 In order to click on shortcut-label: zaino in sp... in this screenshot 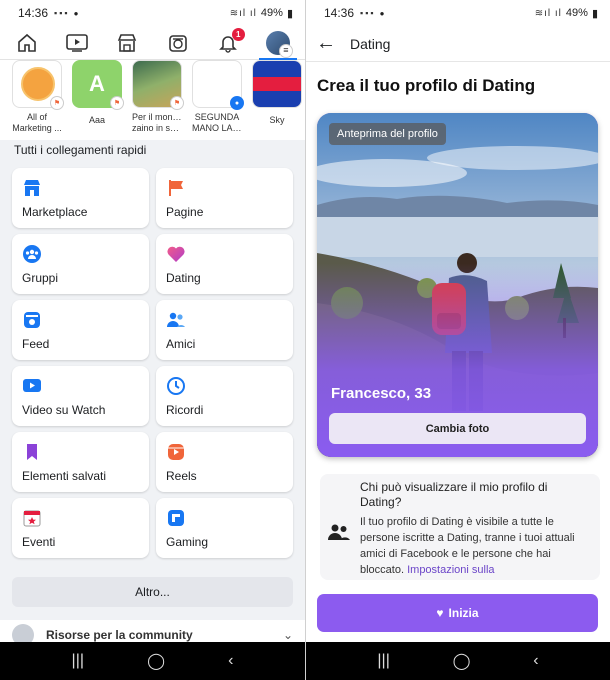, I will do `click(157, 128)`.